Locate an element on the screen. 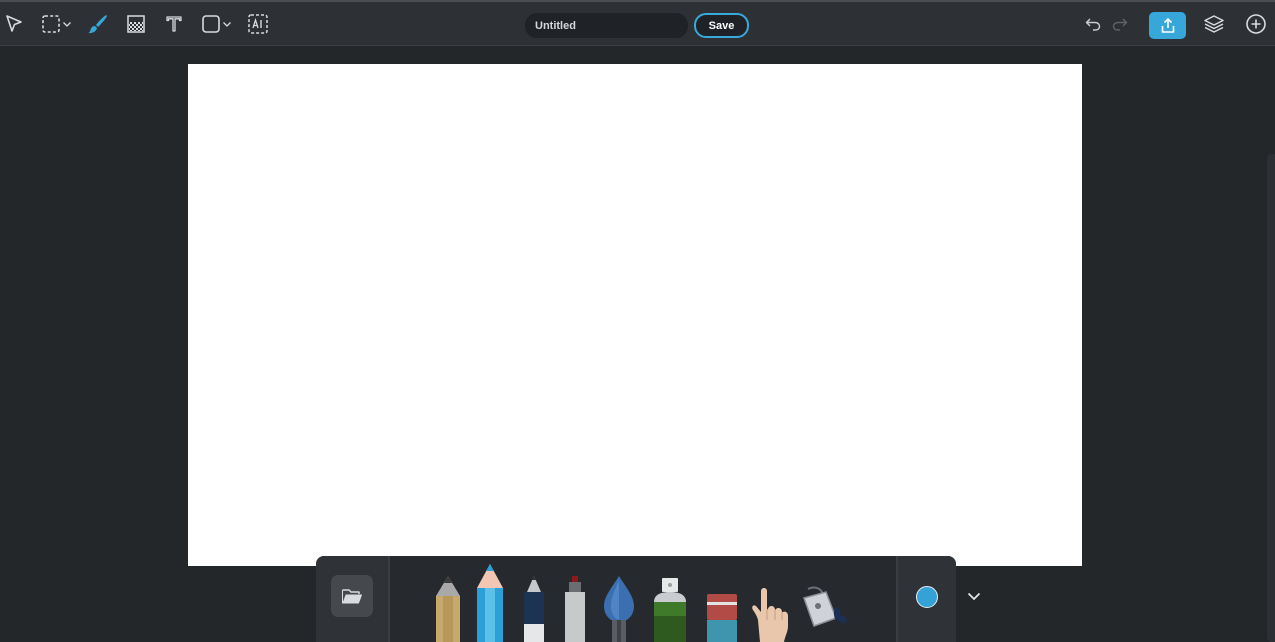 This screenshot has width=1275, height=642. brush-dock is located at coordinates (636, 599).